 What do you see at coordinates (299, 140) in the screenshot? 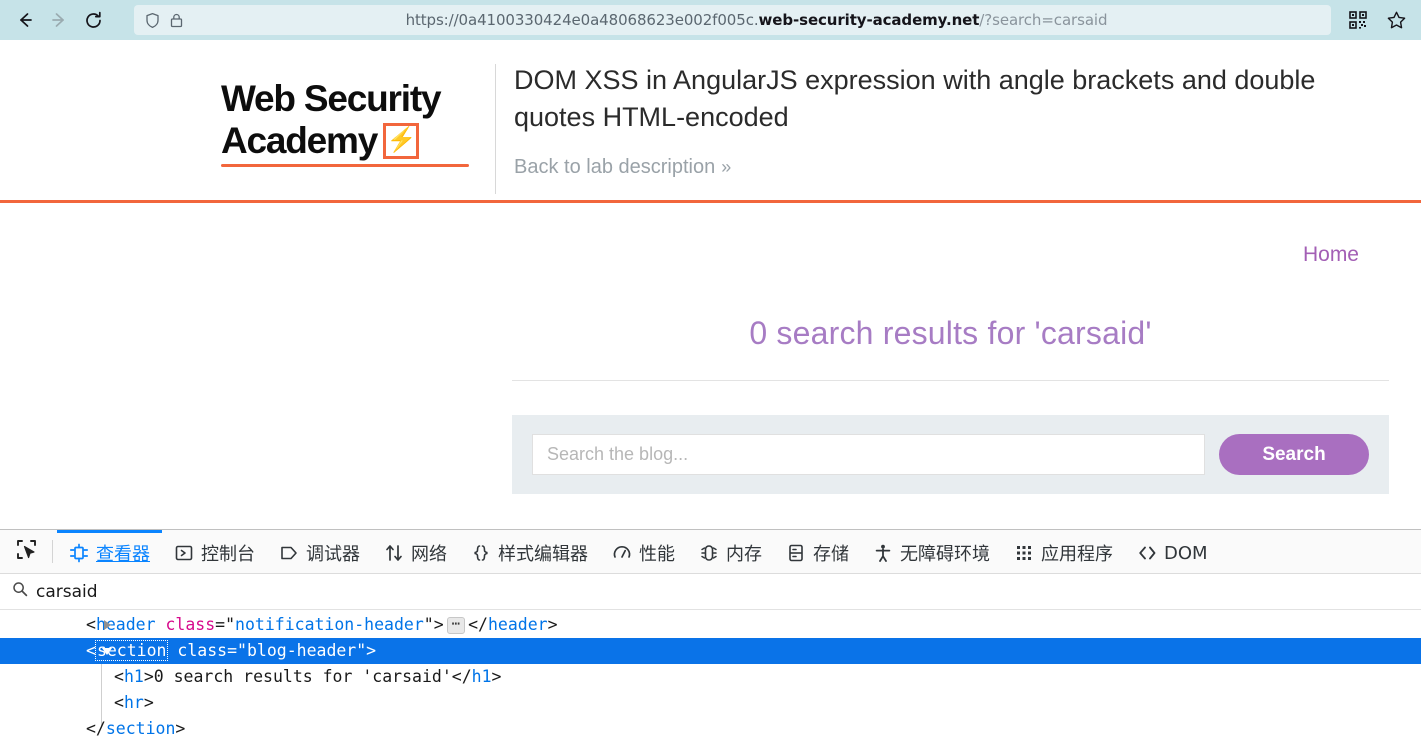
I see `logo-line-2: Academy` at bounding box center [299, 140].